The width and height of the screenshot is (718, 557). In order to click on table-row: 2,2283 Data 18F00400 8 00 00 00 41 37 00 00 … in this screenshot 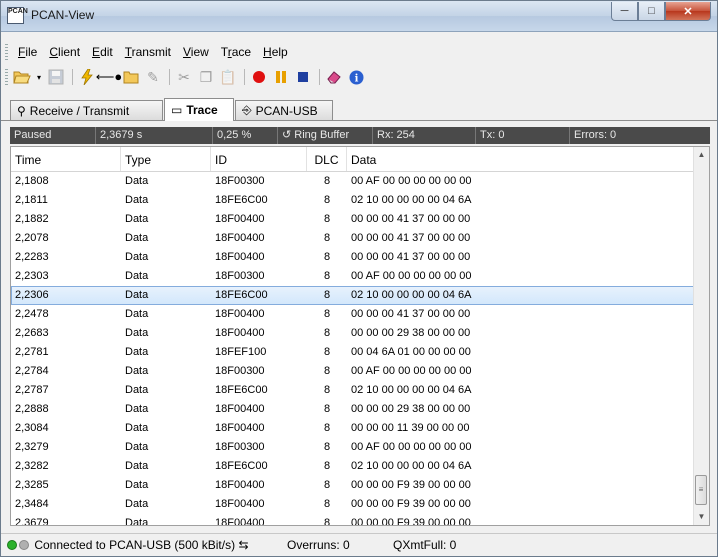, I will do `click(353, 257)`.